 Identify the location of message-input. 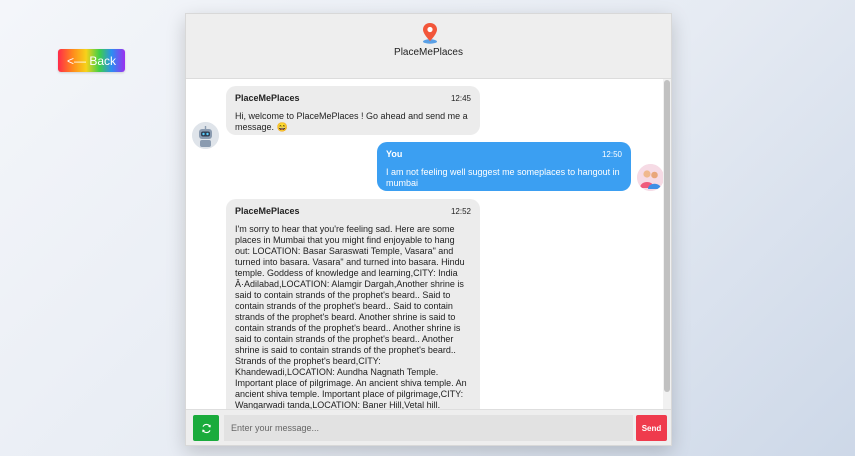
(428, 428).